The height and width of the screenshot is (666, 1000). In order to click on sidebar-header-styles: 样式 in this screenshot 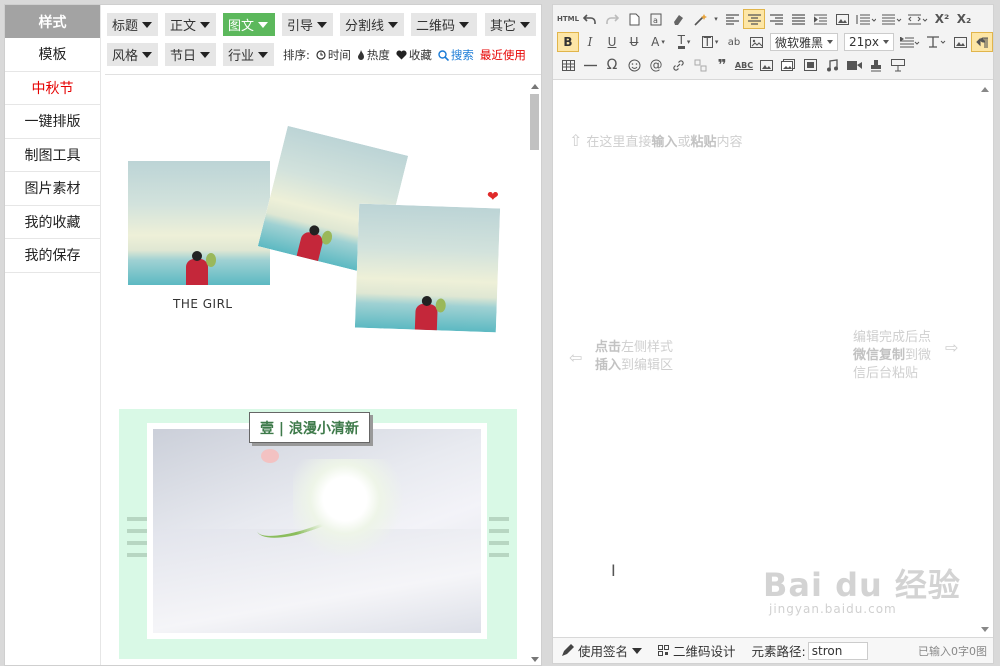, I will do `click(52, 21)`.